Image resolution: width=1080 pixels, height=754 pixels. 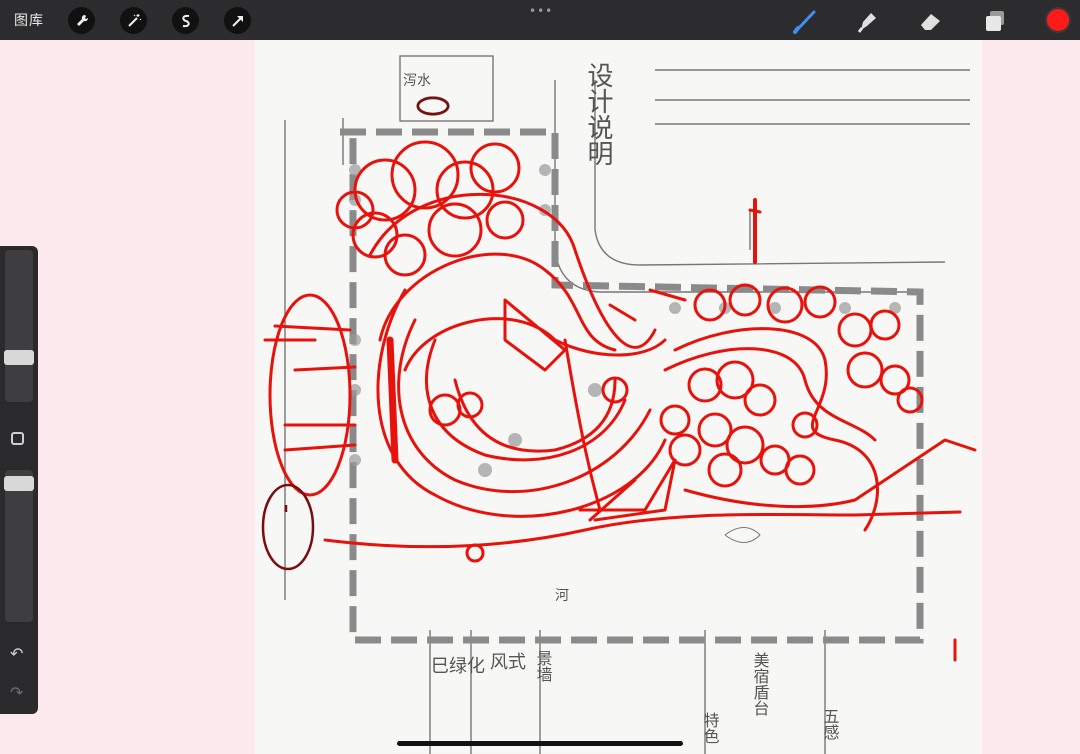 What do you see at coordinates (830, 724) in the screenshot?
I see `five-senses-label: 五感` at bounding box center [830, 724].